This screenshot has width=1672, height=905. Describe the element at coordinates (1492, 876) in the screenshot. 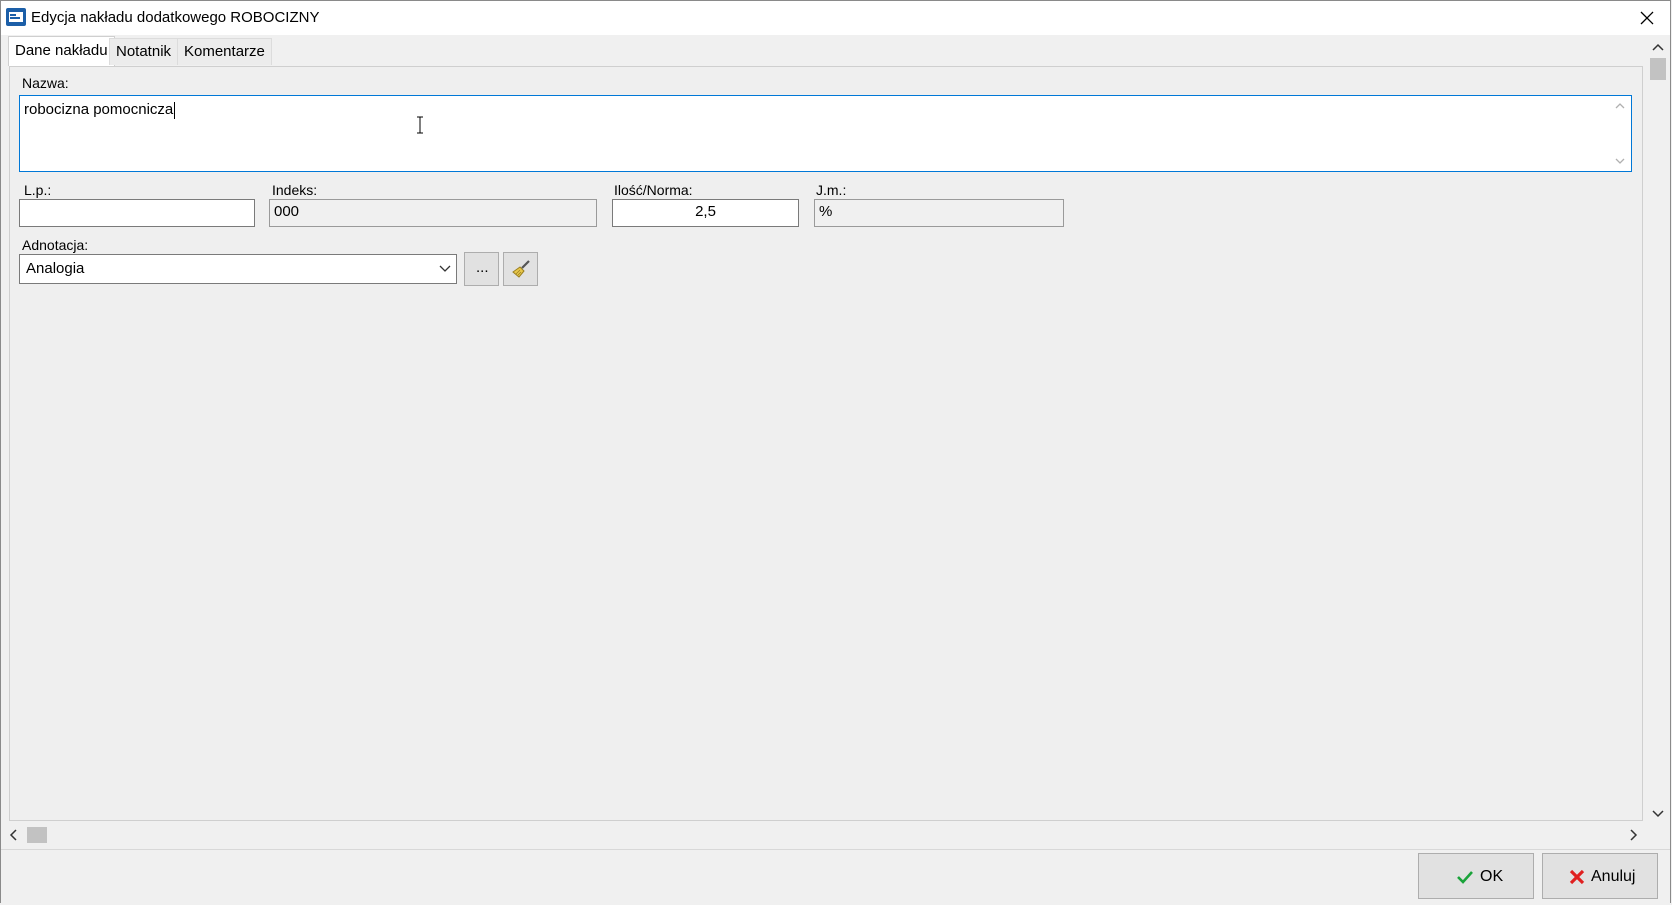

I see `ok-button-label: OK` at that location.